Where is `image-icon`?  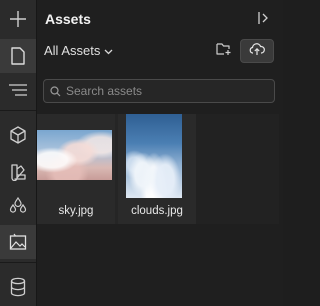 image-icon is located at coordinates (18, 242).